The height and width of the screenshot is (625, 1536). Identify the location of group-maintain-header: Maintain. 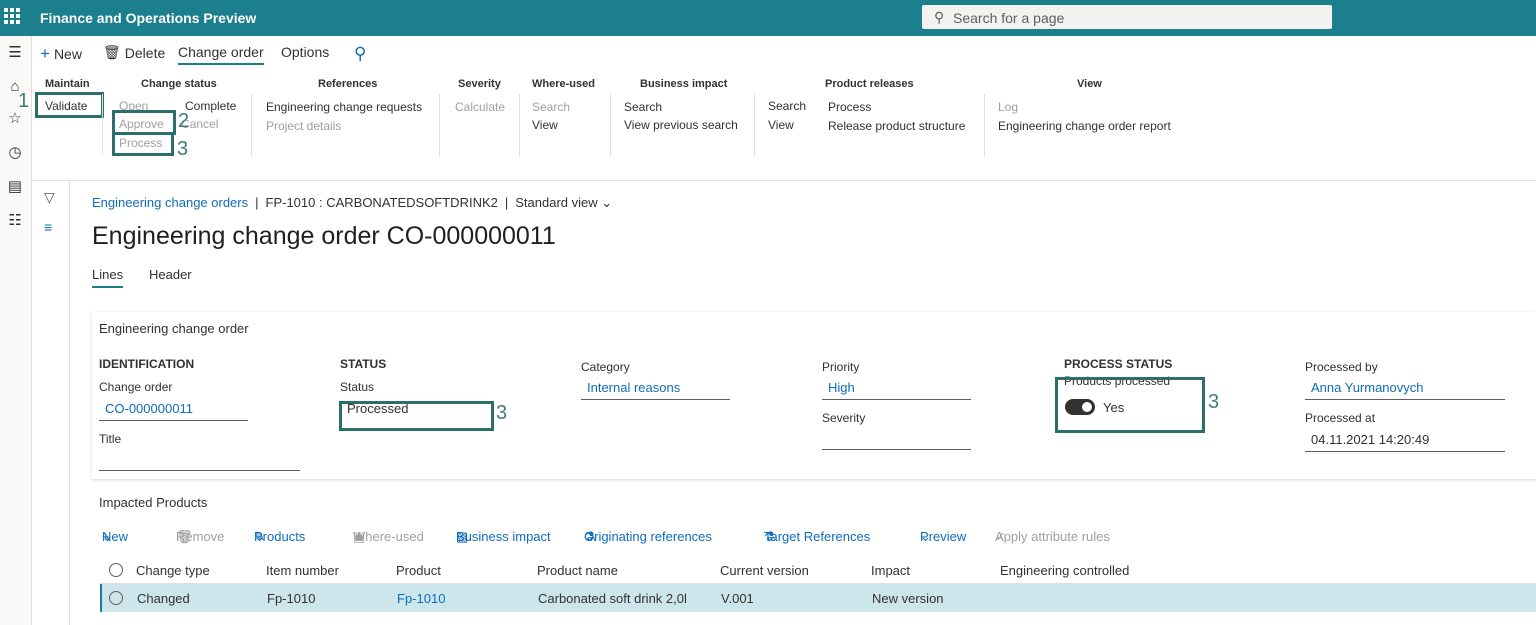
(67, 84).